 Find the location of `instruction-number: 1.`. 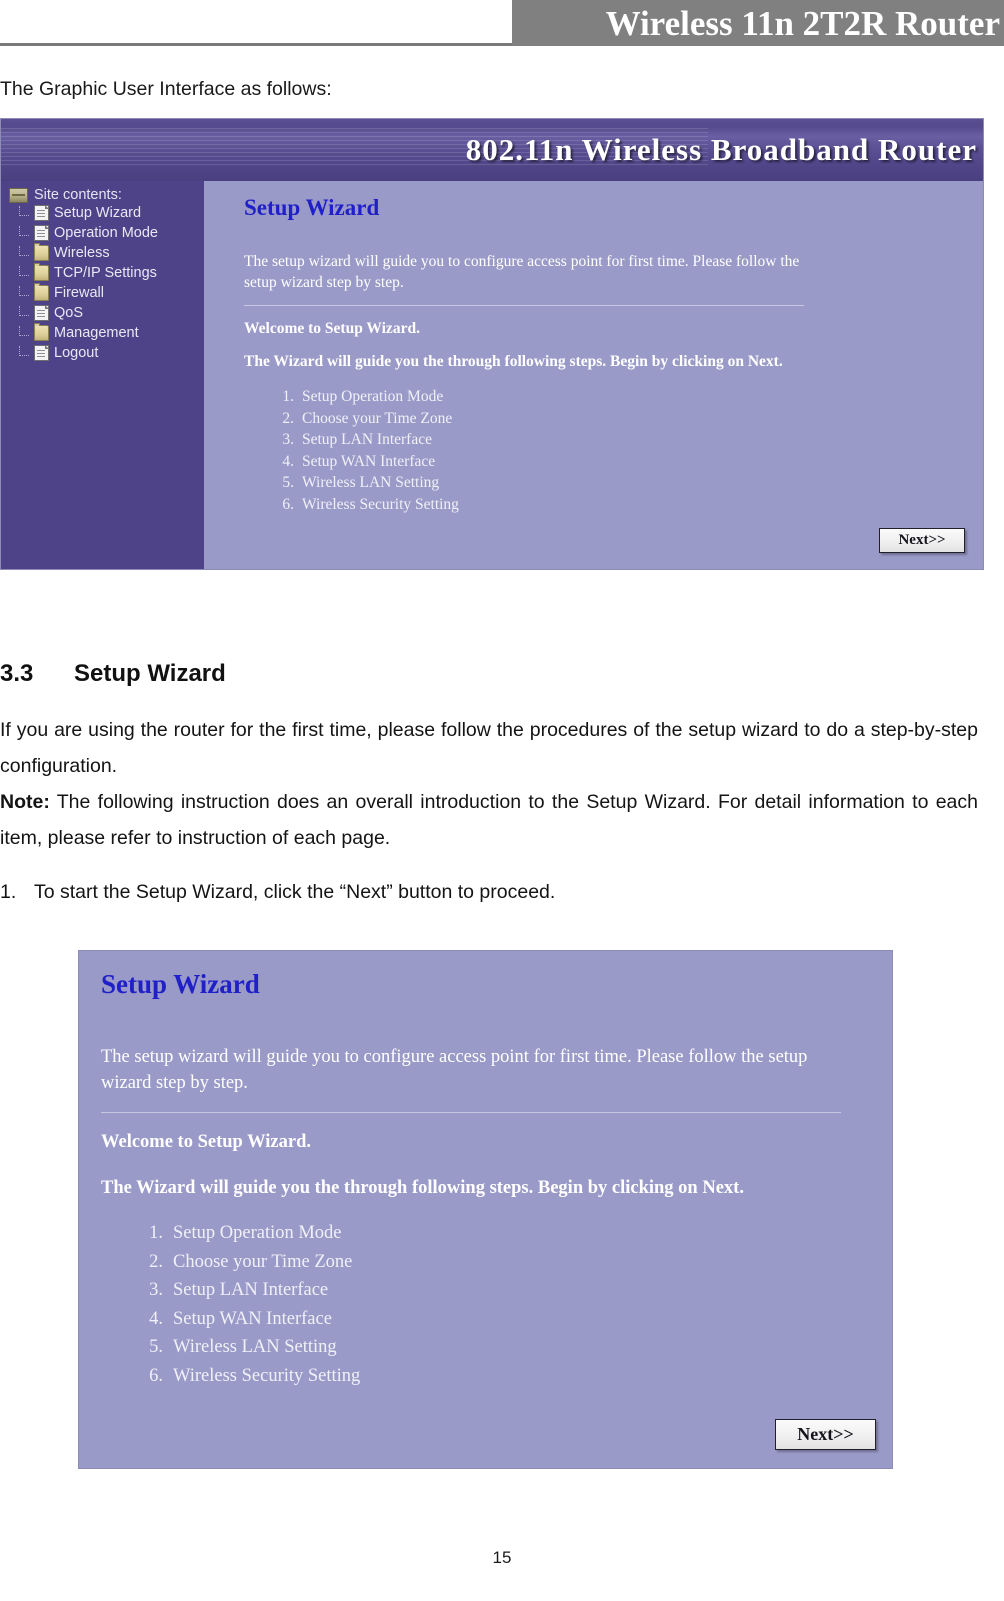

instruction-number: 1. is located at coordinates (8, 892).